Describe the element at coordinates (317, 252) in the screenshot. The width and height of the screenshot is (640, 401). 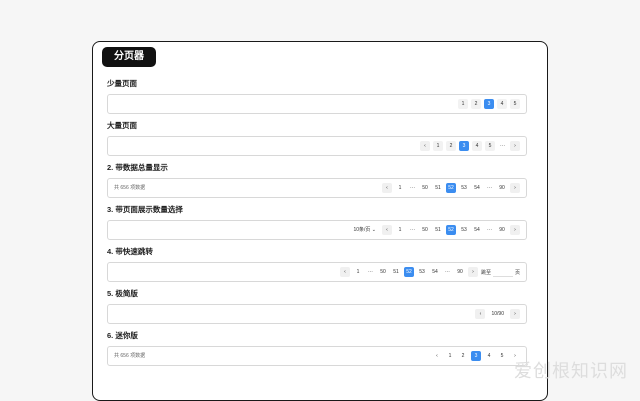
I see `section-title: 4. 带快速跳转` at that location.